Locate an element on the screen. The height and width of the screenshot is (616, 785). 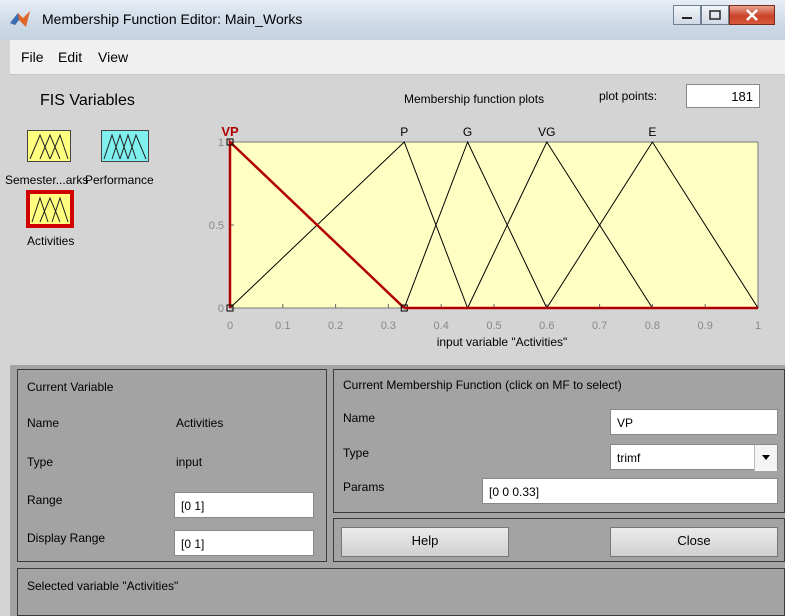
menu-view: View is located at coordinates (113, 57).